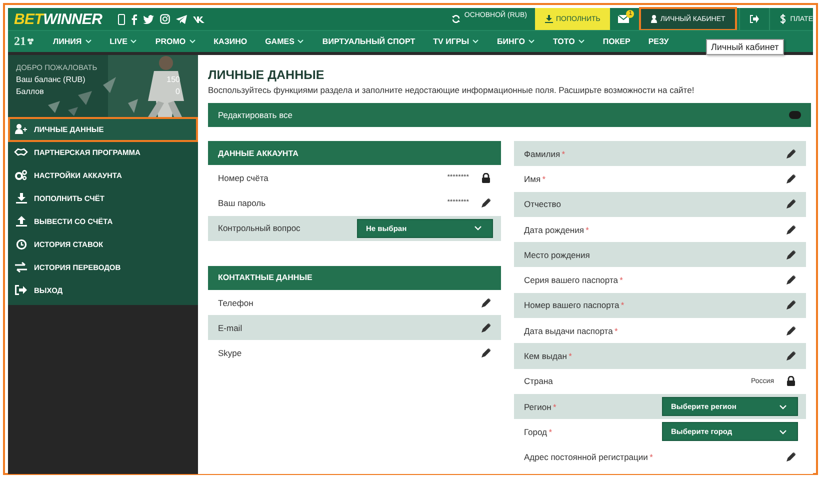 Image resolution: width=820 pixels, height=477 pixels. I want to click on section-header: КОНТАКТНЫЕ ДАННЫЕ, so click(354, 278).